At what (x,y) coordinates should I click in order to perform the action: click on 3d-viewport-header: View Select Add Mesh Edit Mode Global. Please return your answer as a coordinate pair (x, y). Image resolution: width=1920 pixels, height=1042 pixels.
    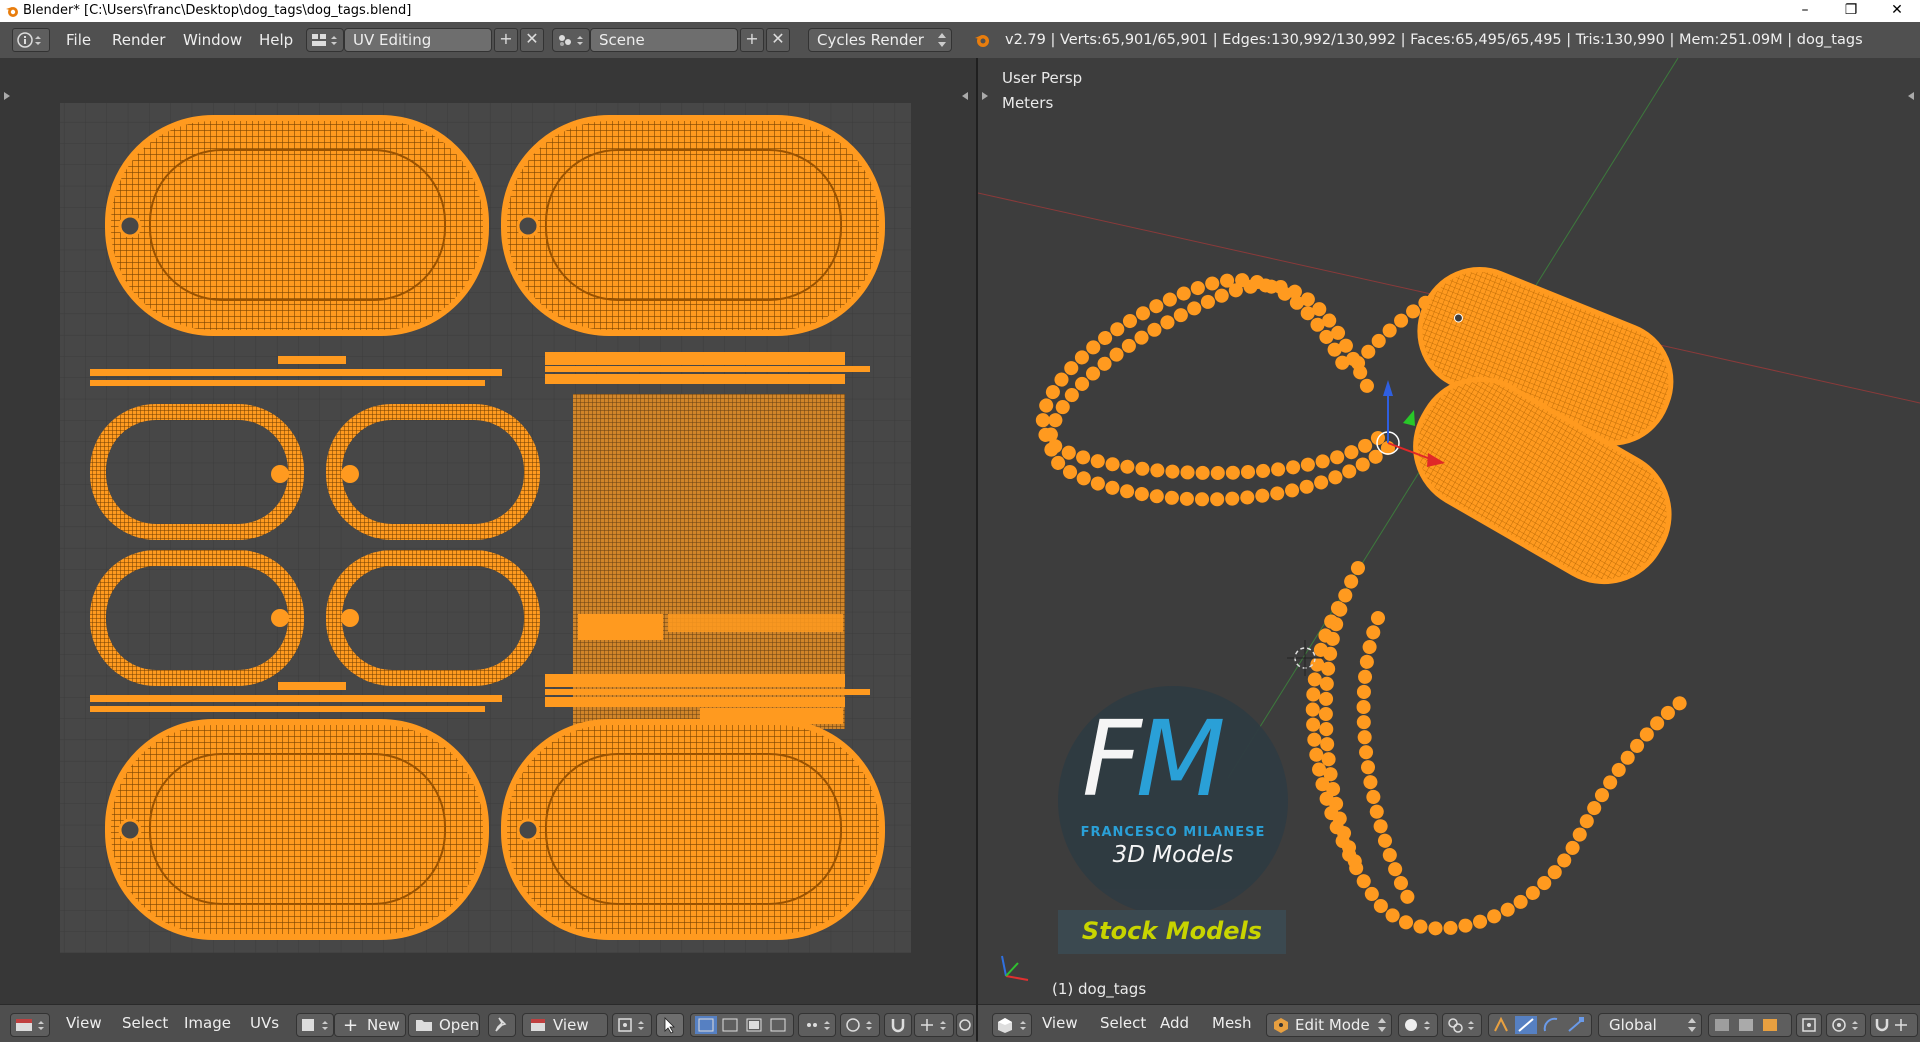
    Looking at the image, I should click on (1449, 1023).